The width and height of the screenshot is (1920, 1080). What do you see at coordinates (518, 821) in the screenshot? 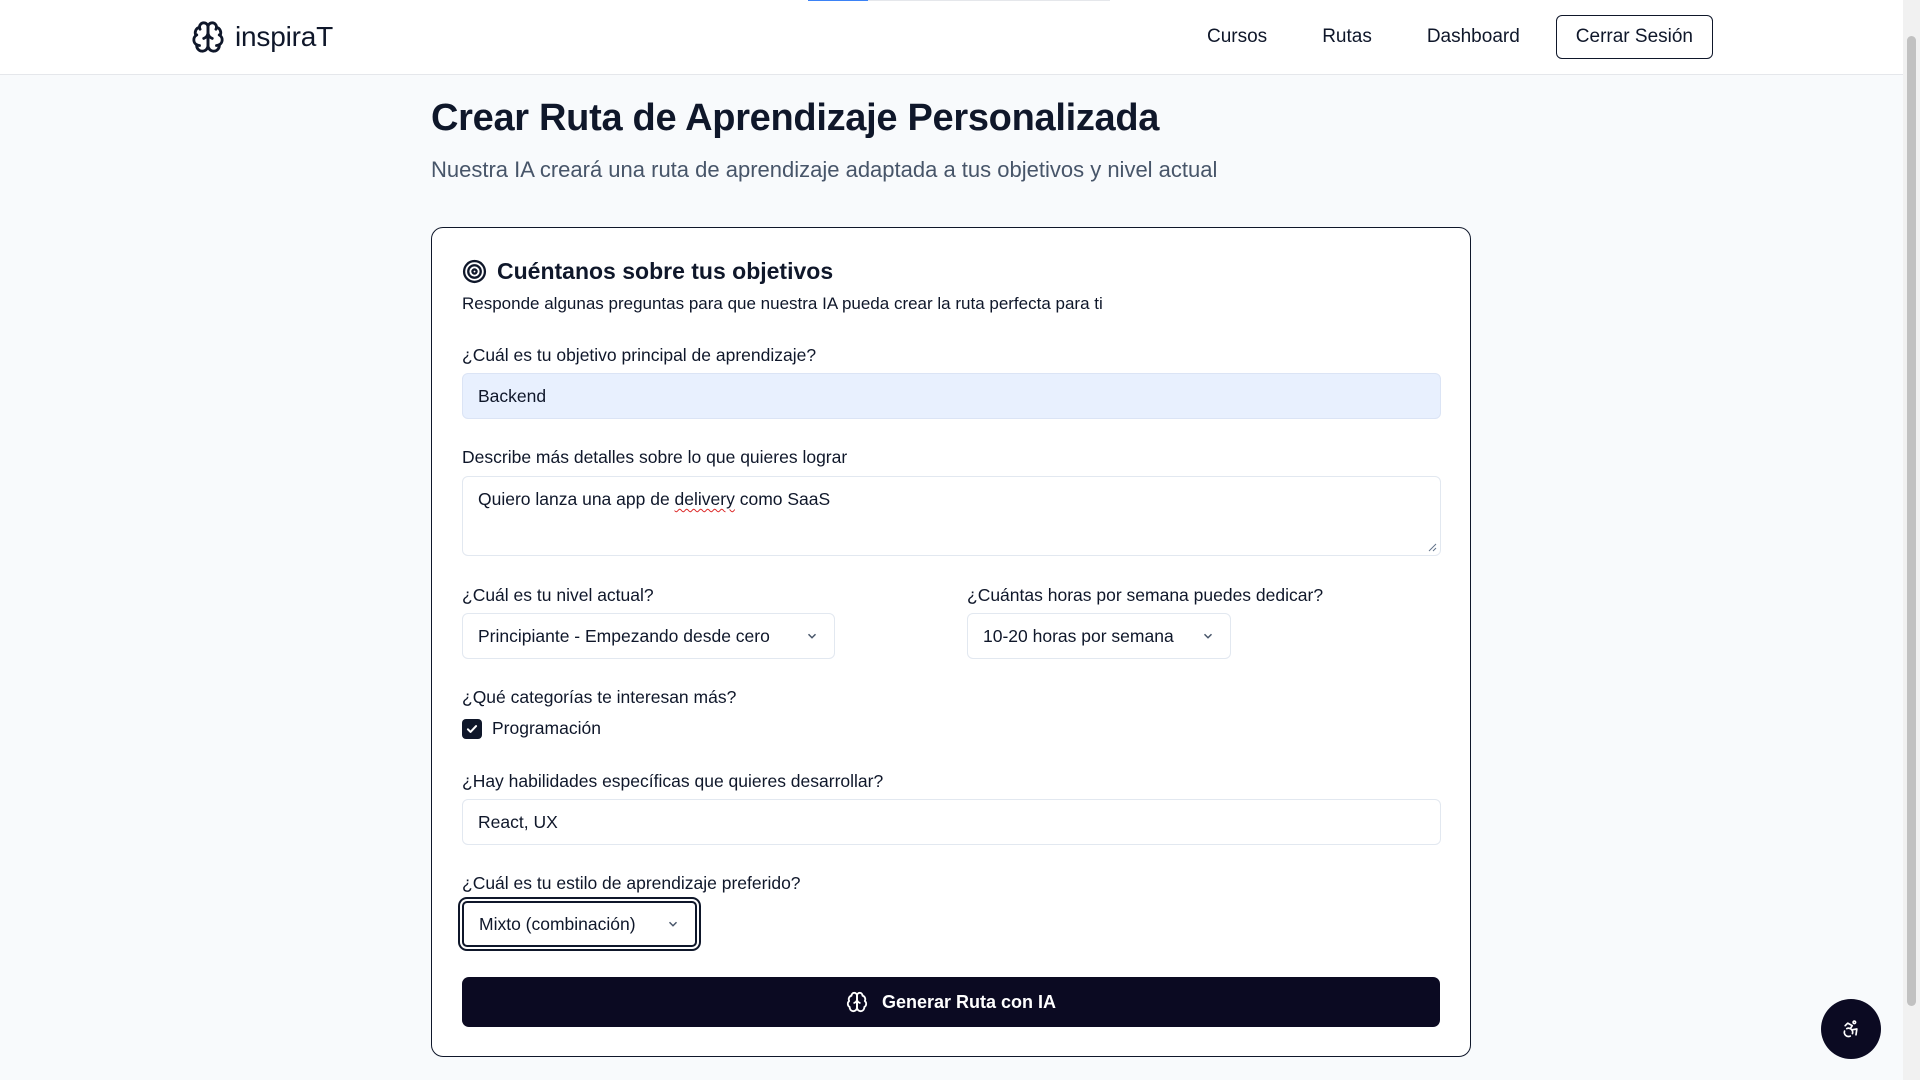
I see `skills-input-value: React, UX` at bounding box center [518, 821].